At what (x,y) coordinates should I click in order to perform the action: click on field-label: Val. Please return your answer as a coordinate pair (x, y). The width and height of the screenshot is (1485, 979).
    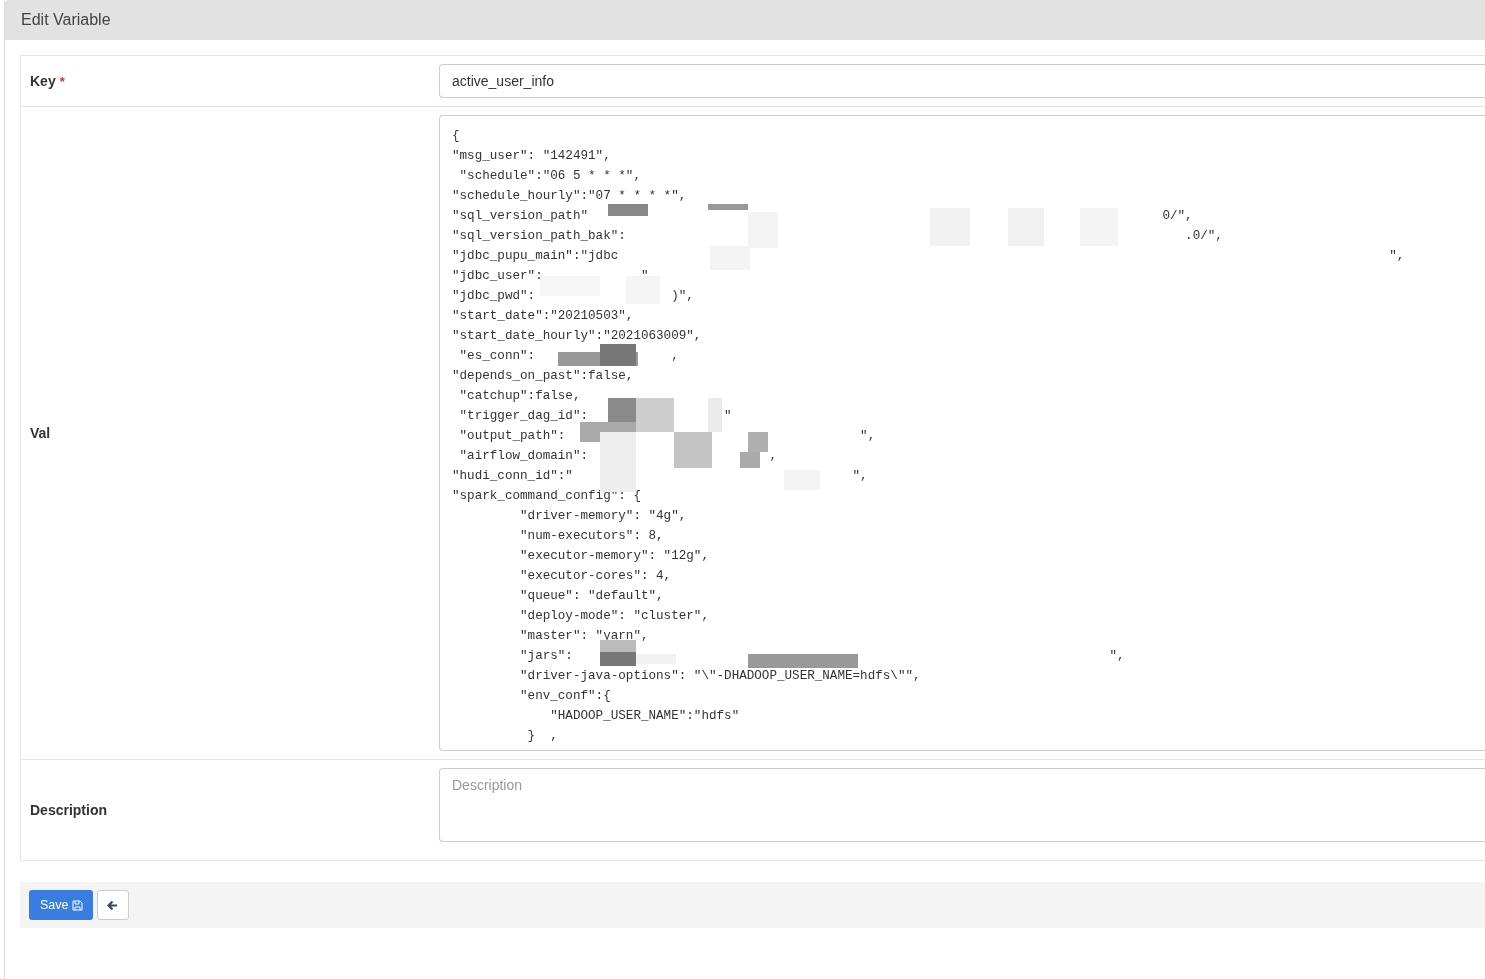
    Looking at the image, I should click on (40, 433).